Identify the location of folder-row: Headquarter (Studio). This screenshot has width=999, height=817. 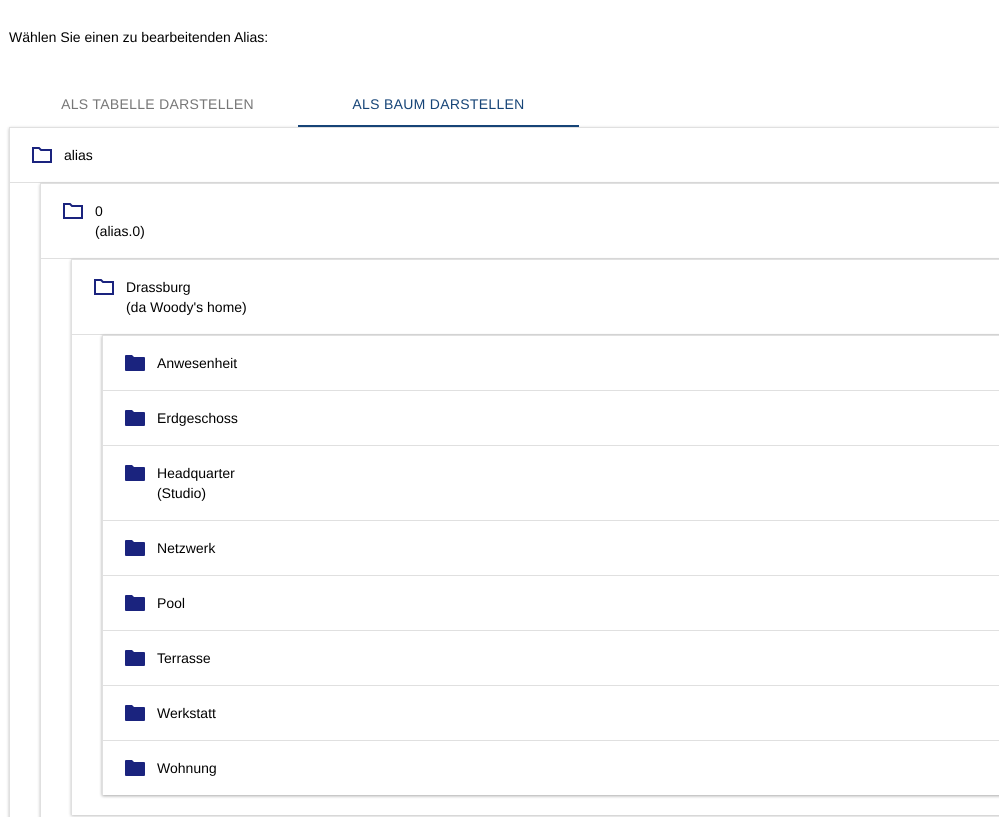
(551, 483).